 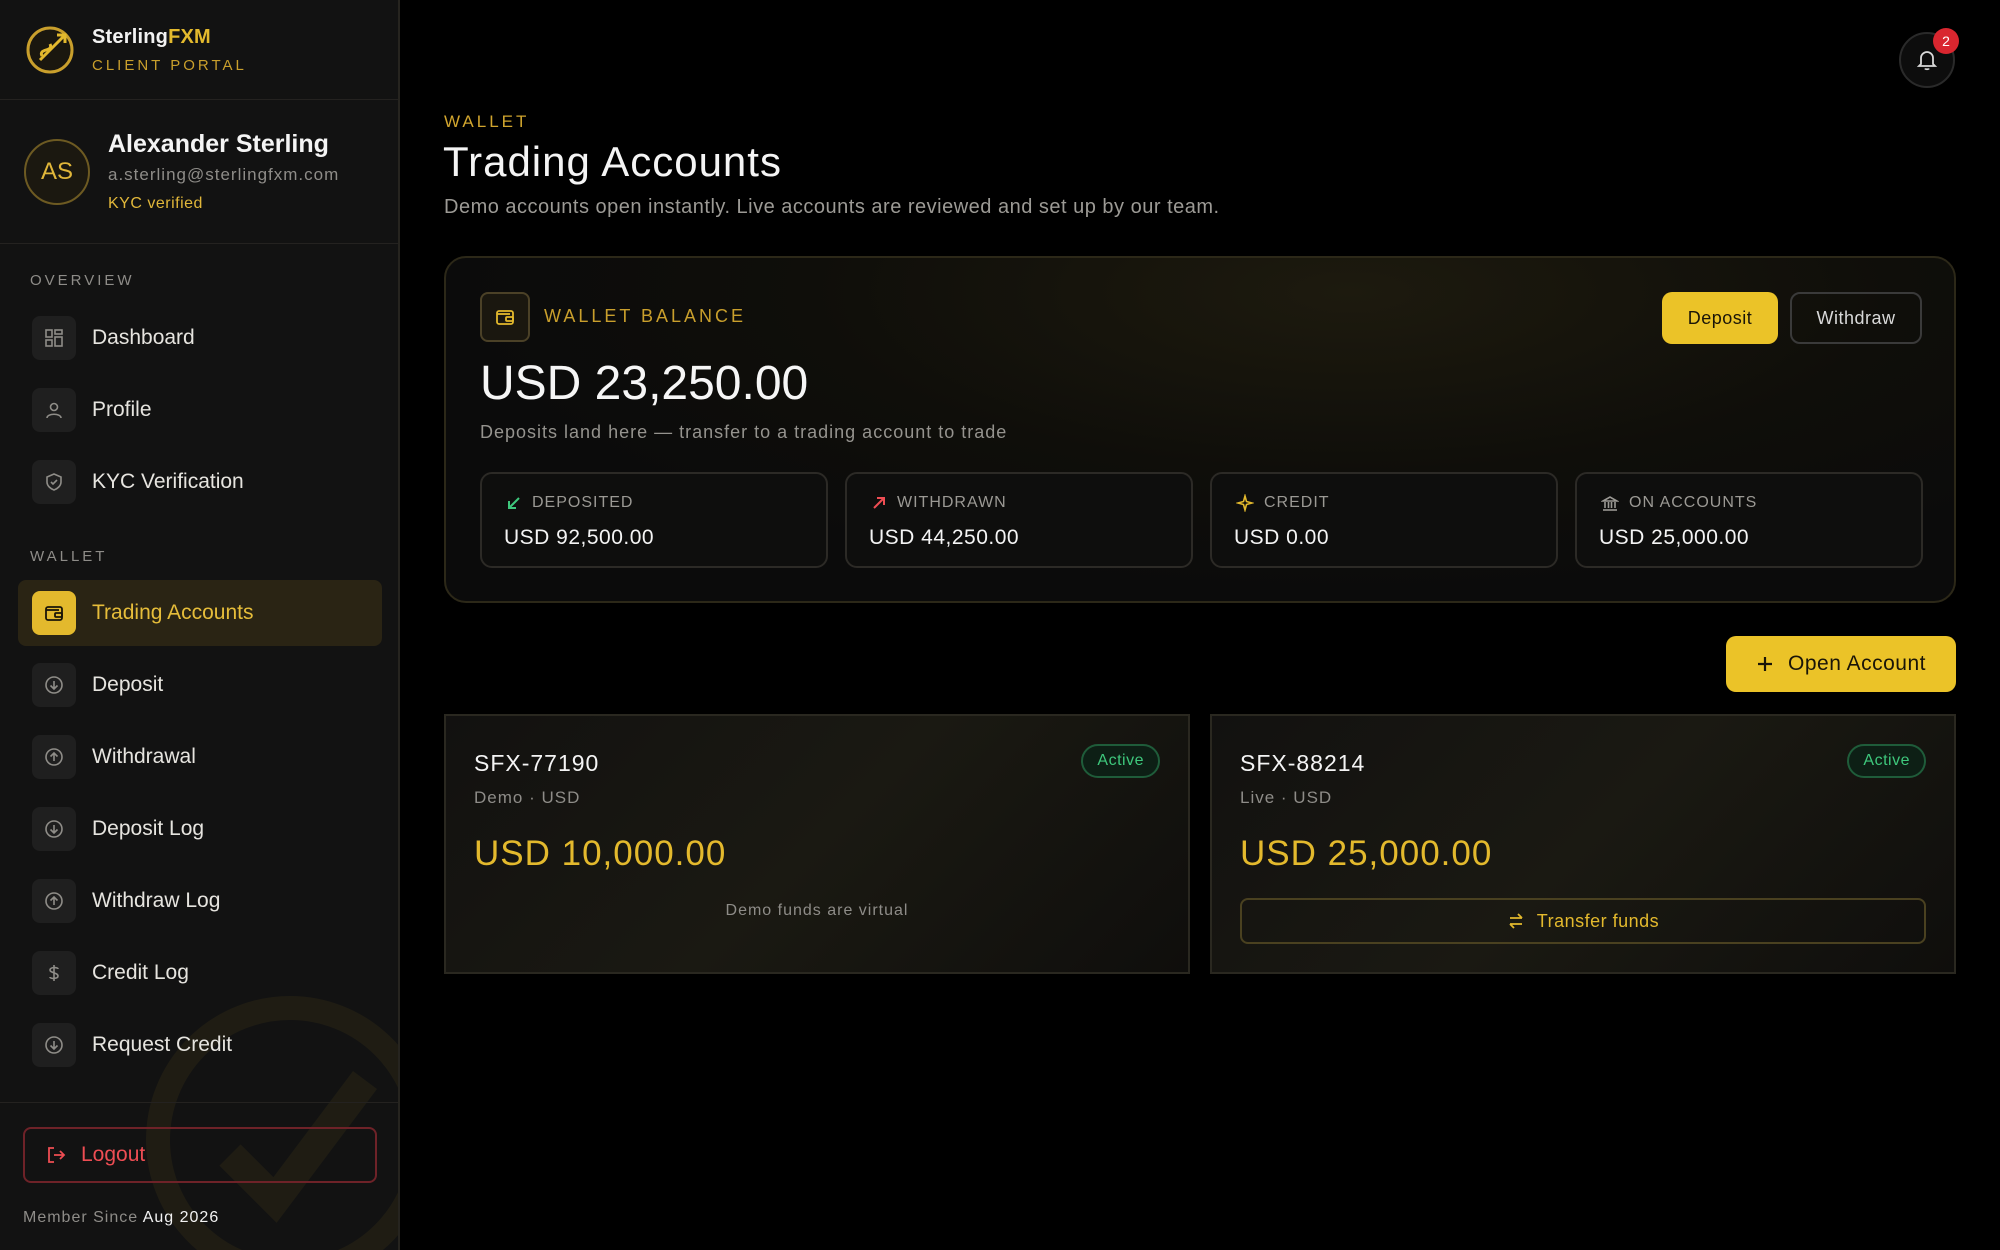 What do you see at coordinates (1245, 503) in the screenshot?
I see `sparkle-icon` at bounding box center [1245, 503].